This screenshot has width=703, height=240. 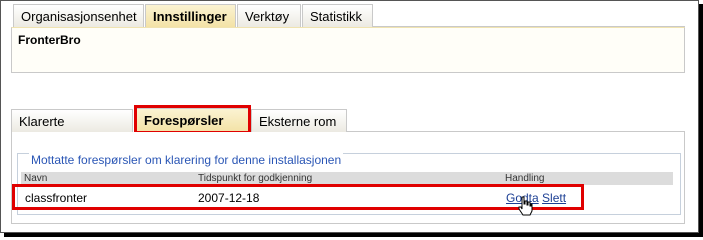 What do you see at coordinates (78, 15) in the screenshot?
I see `tab-organisasjonsenhet: Organisasjonsenhet` at bounding box center [78, 15].